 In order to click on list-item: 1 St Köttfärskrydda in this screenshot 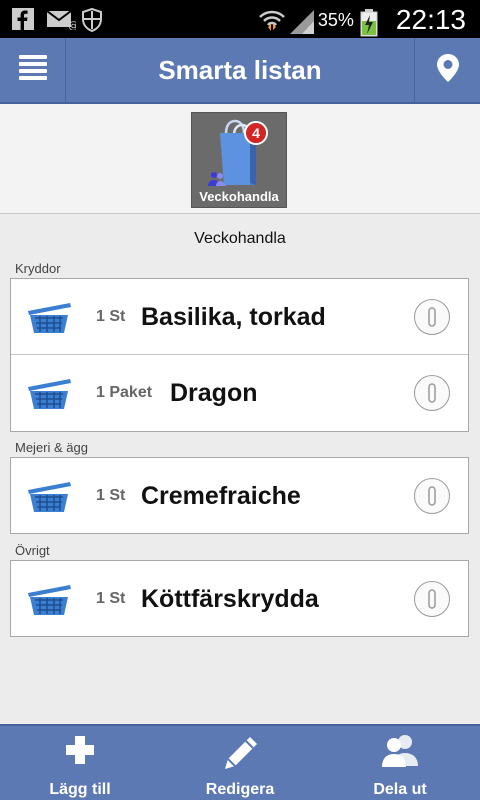, I will do `click(239, 599)`.